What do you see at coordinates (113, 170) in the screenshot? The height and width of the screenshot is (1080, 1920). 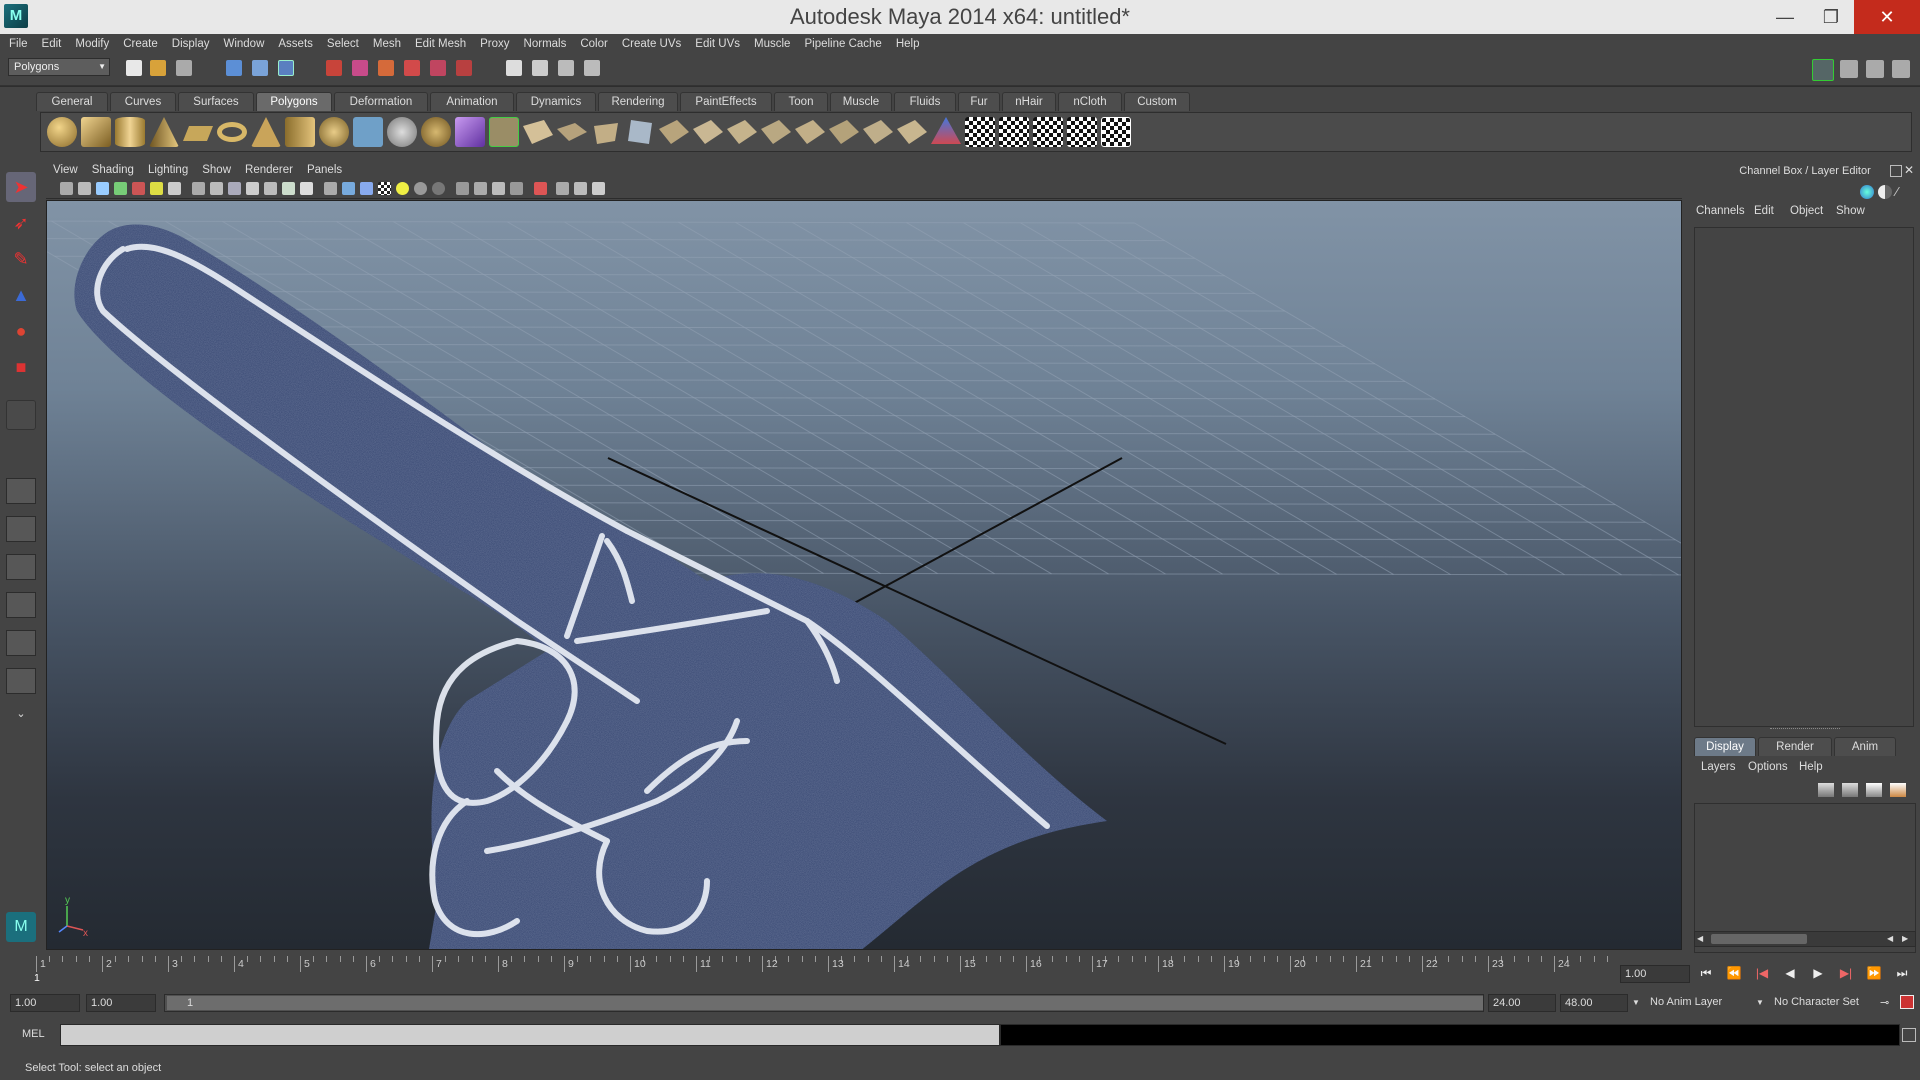 I see `viewport-menu-shading: Shading` at bounding box center [113, 170].